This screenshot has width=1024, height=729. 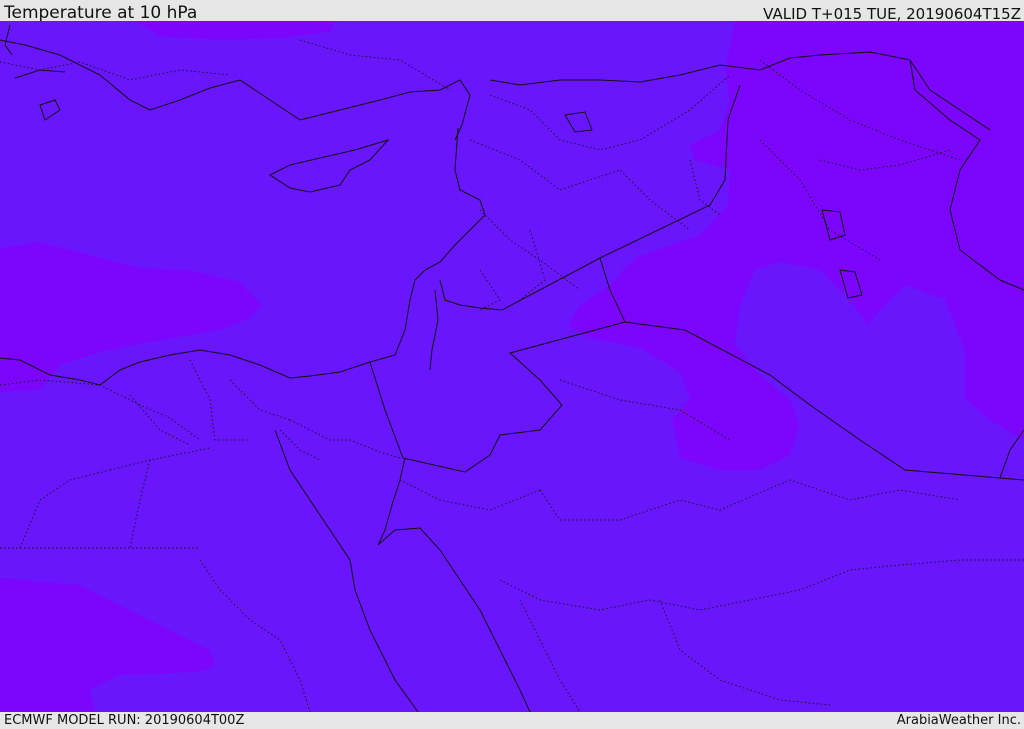 What do you see at coordinates (958, 720) in the screenshot?
I see `credit-label: ArabiaWeather Inc.` at bounding box center [958, 720].